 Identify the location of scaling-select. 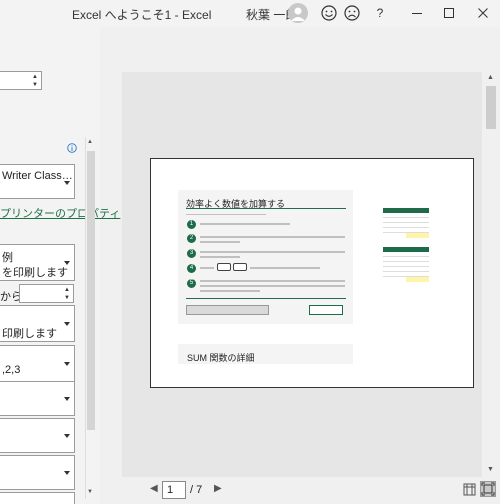
(37, 498).